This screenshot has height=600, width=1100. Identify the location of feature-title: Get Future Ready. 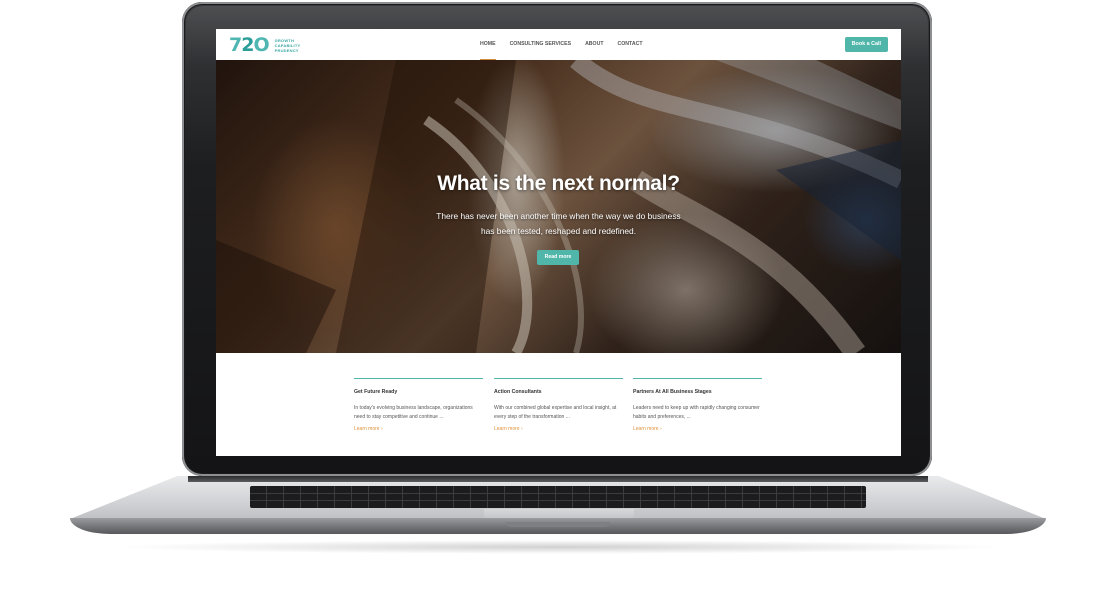
(376, 392).